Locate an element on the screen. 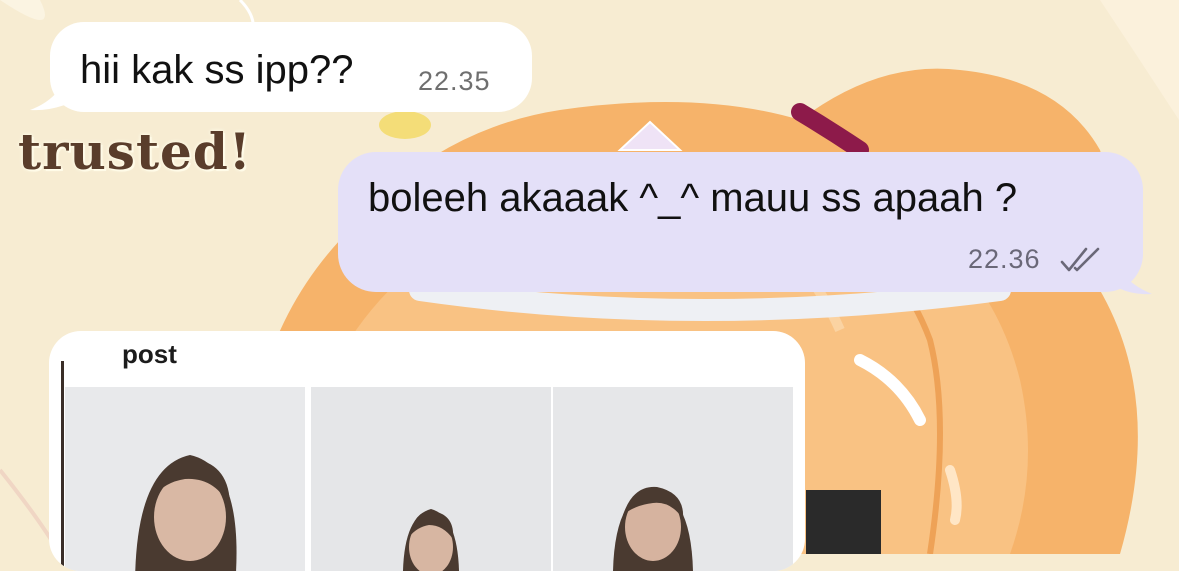 The height and width of the screenshot is (571, 1179). outgoing-message-time: 22.36 is located at coordinates (1004, 259).